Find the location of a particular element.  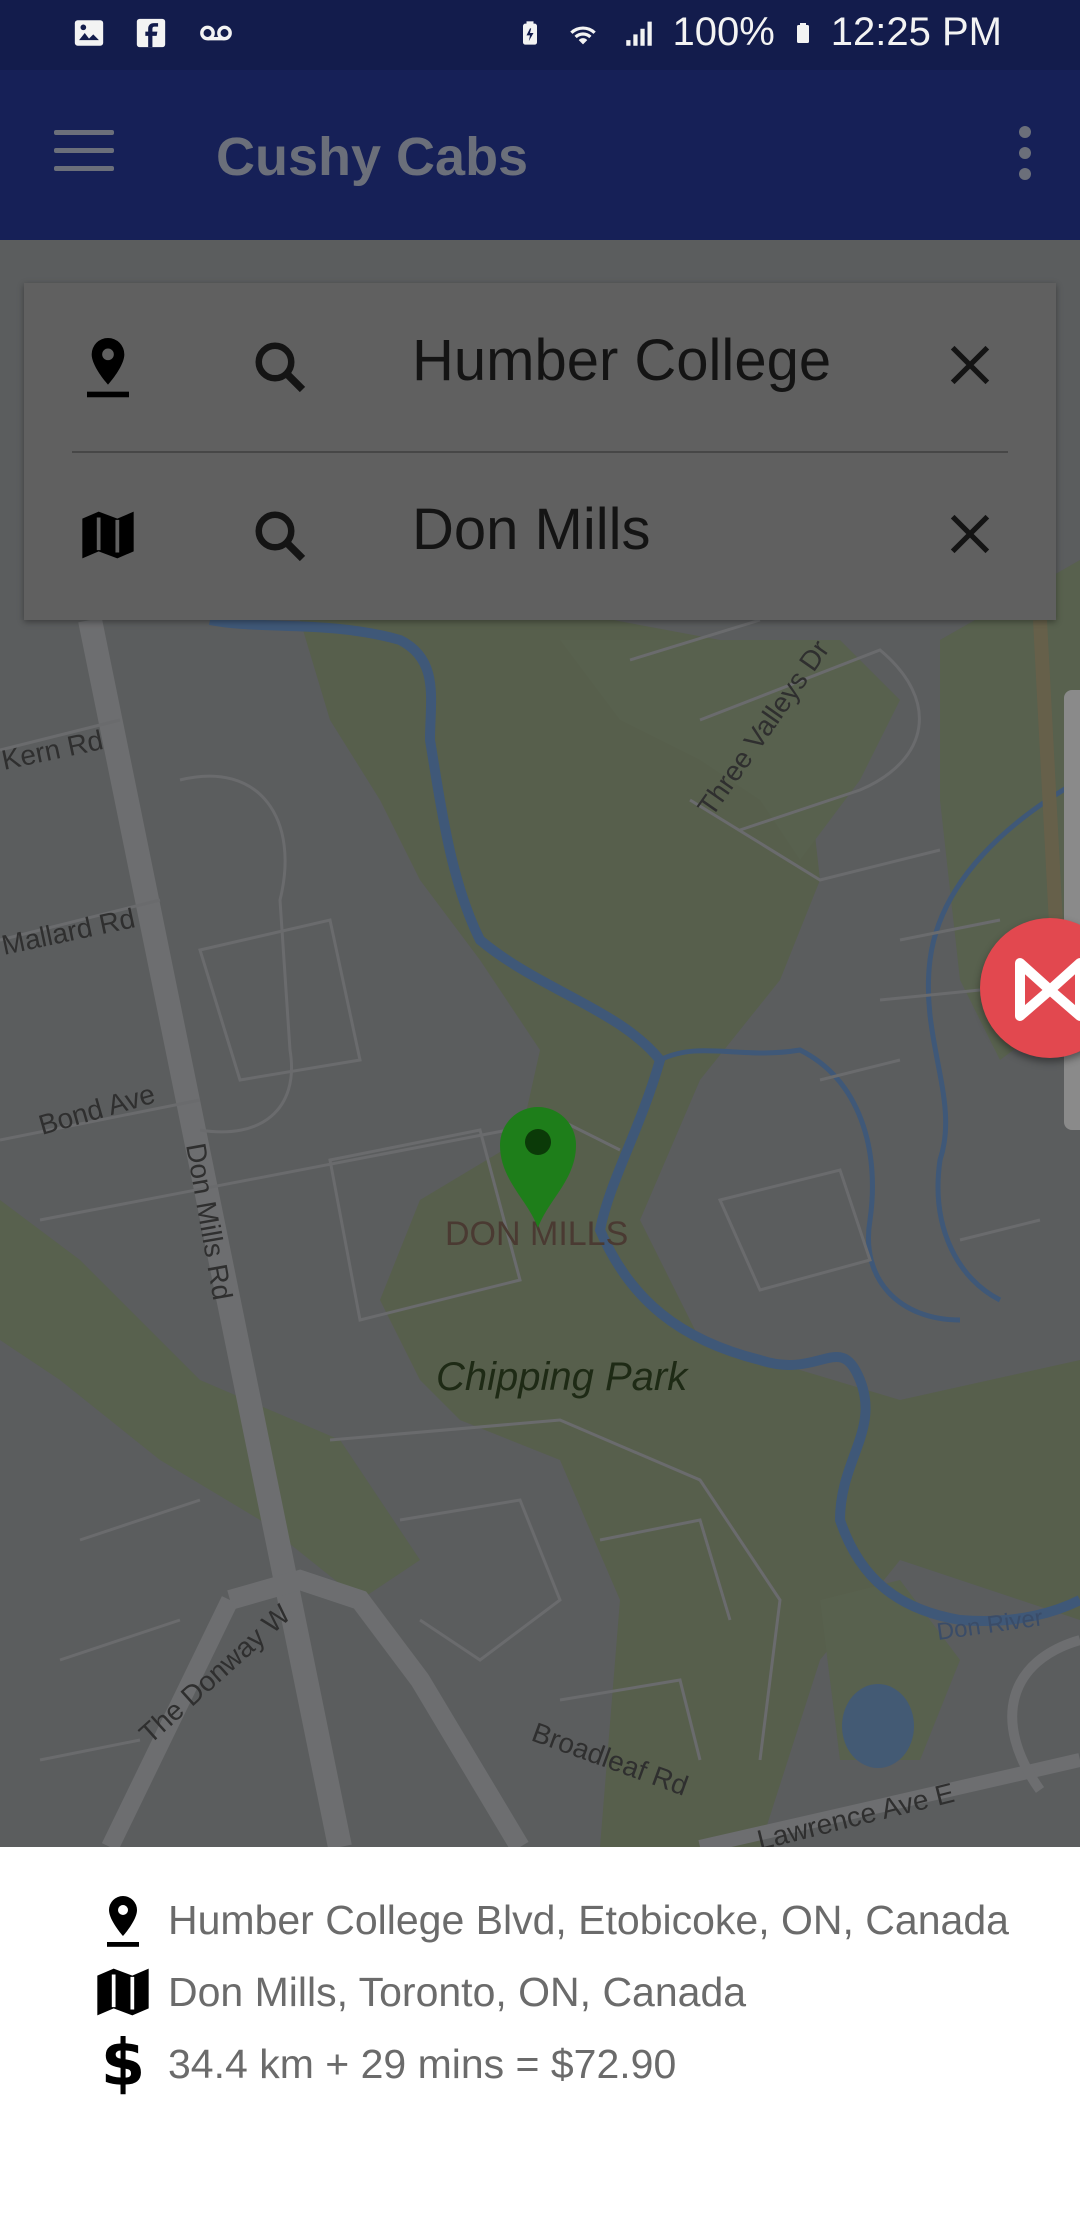

gallery-icon is located at coordinates (89, 33).